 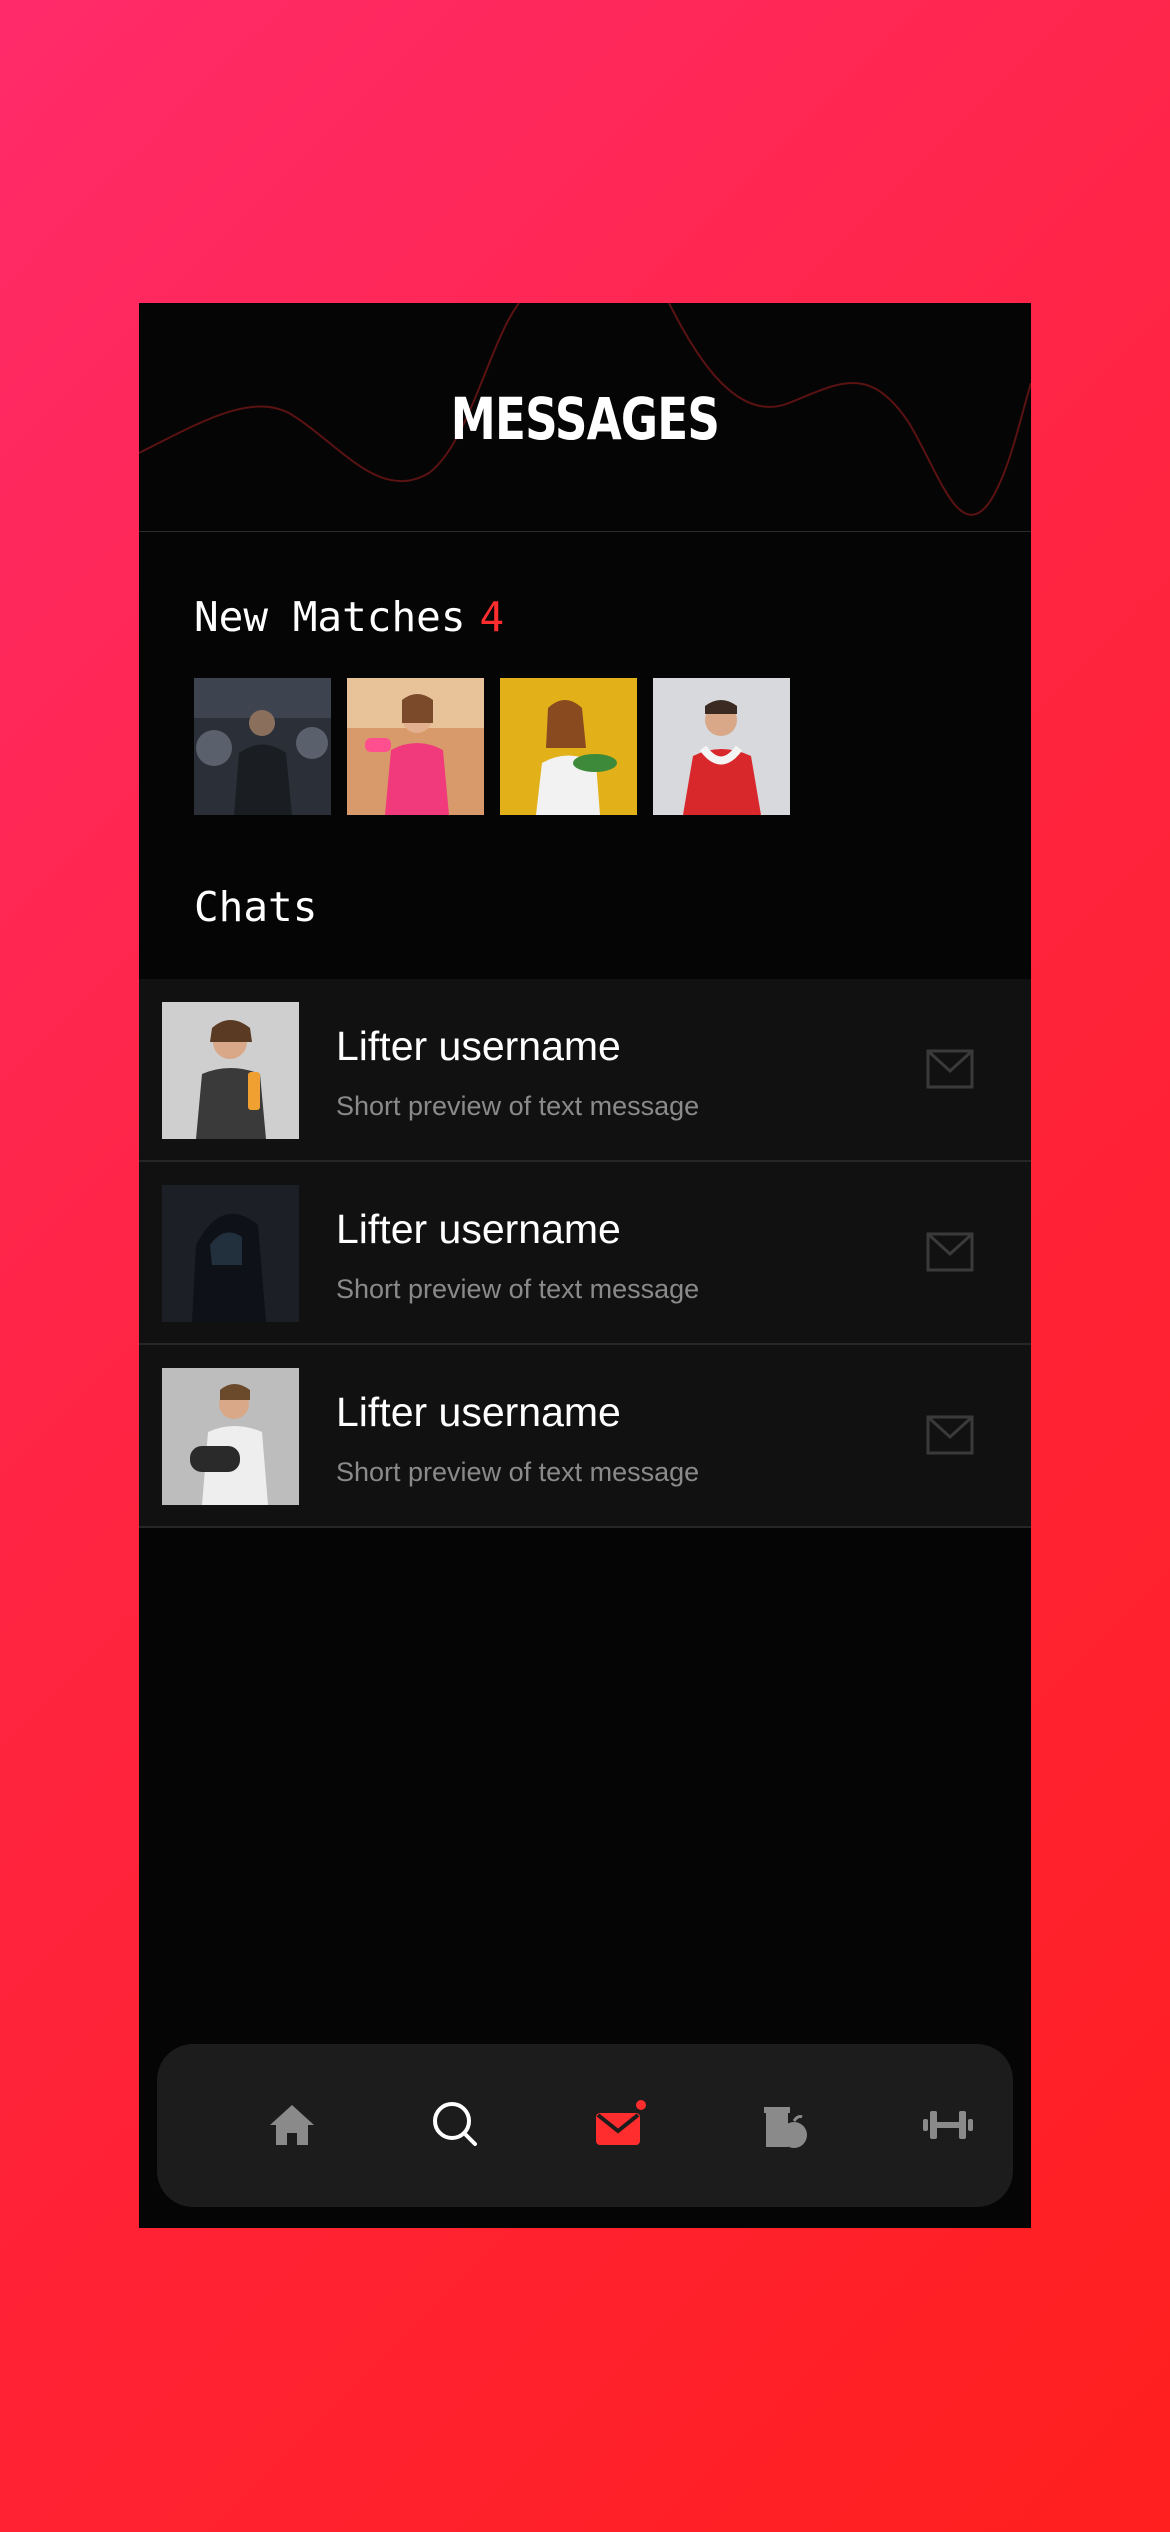 I want to click on header: MESSAGES, so click(x=585, y=417).